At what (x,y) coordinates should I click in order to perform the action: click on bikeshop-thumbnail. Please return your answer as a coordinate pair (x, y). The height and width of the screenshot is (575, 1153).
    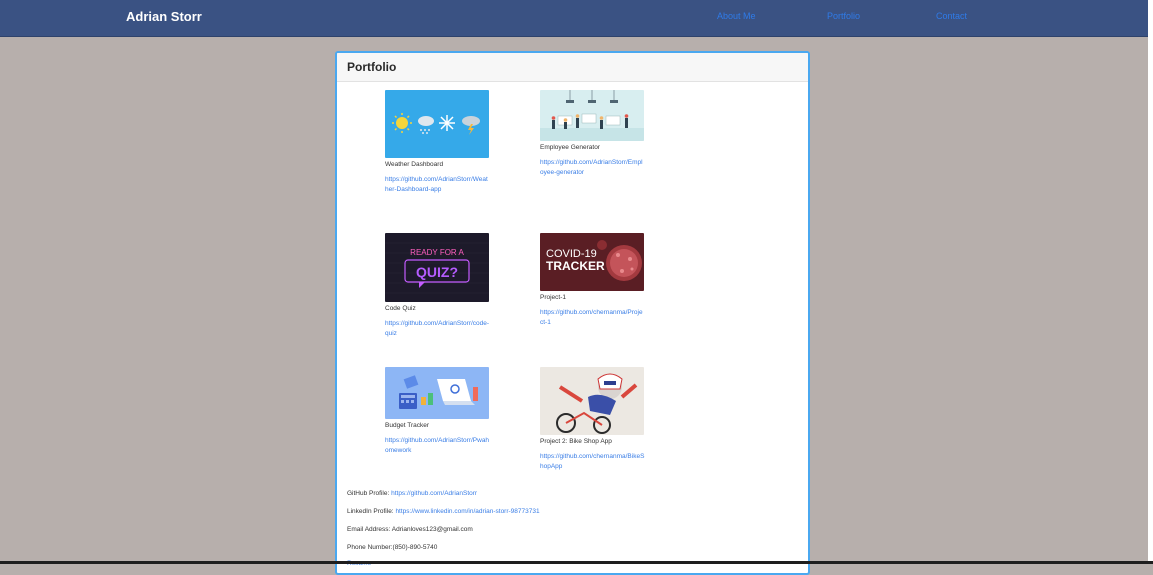
    Looking at the image, I should click on (592, 401).